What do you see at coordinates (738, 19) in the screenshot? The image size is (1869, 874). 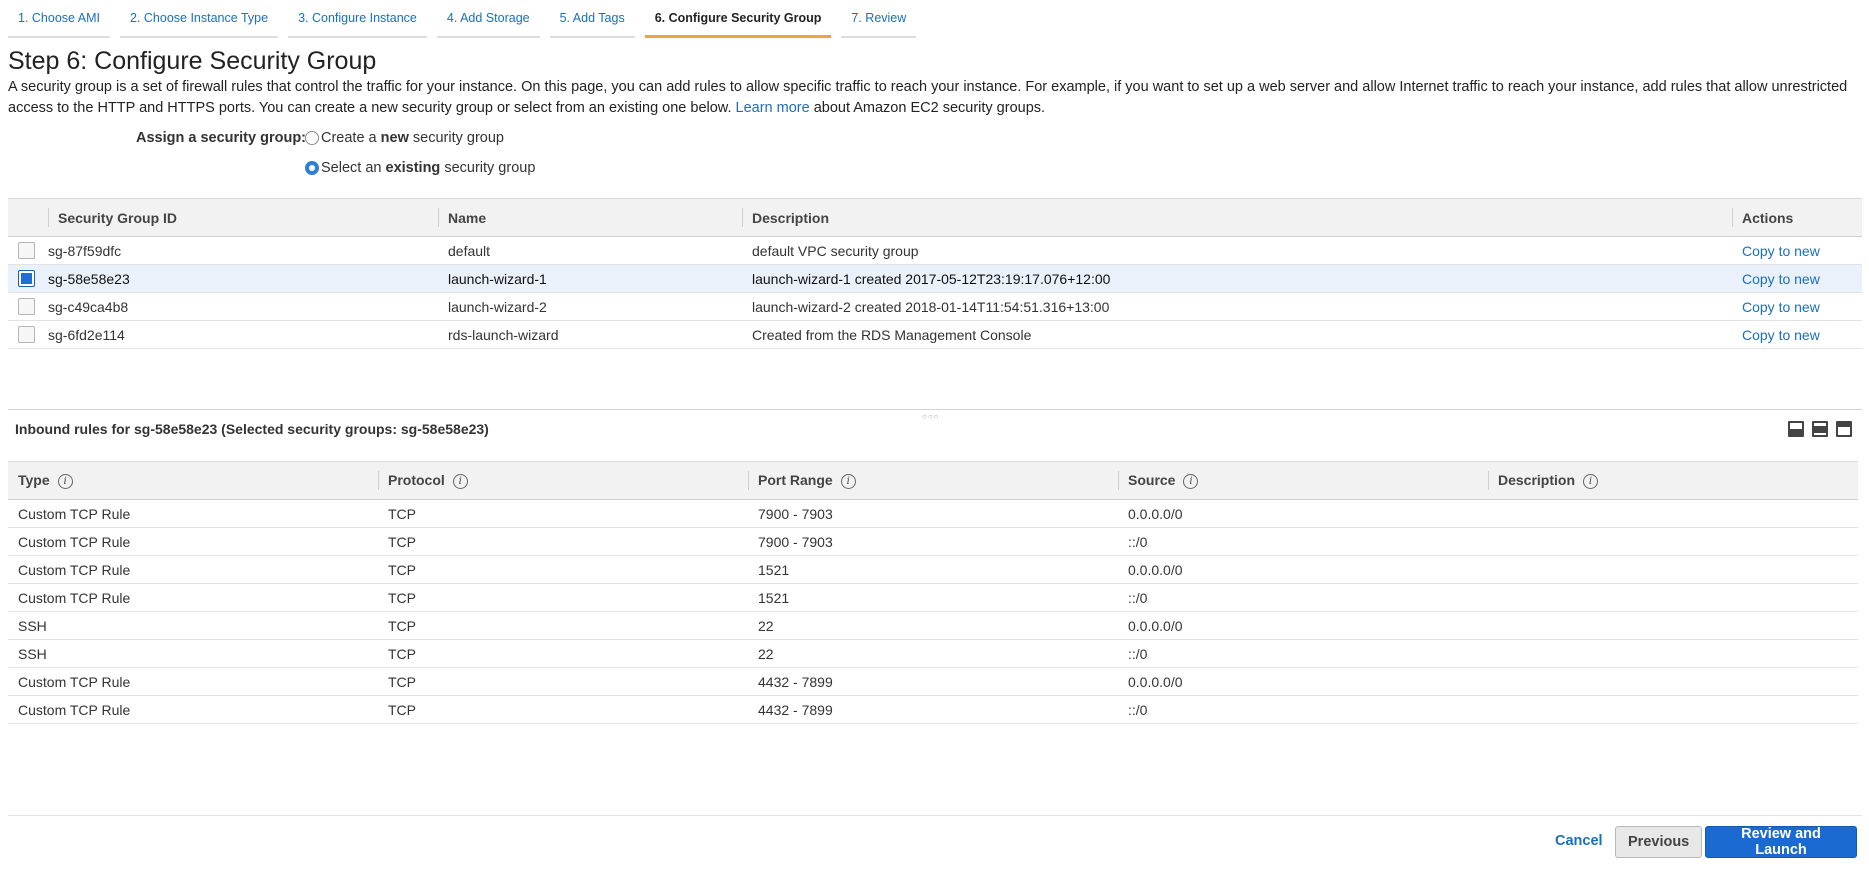 I see `tab-configure-security-group: 6. Configure Security Group` at bounding box center [738, 19].